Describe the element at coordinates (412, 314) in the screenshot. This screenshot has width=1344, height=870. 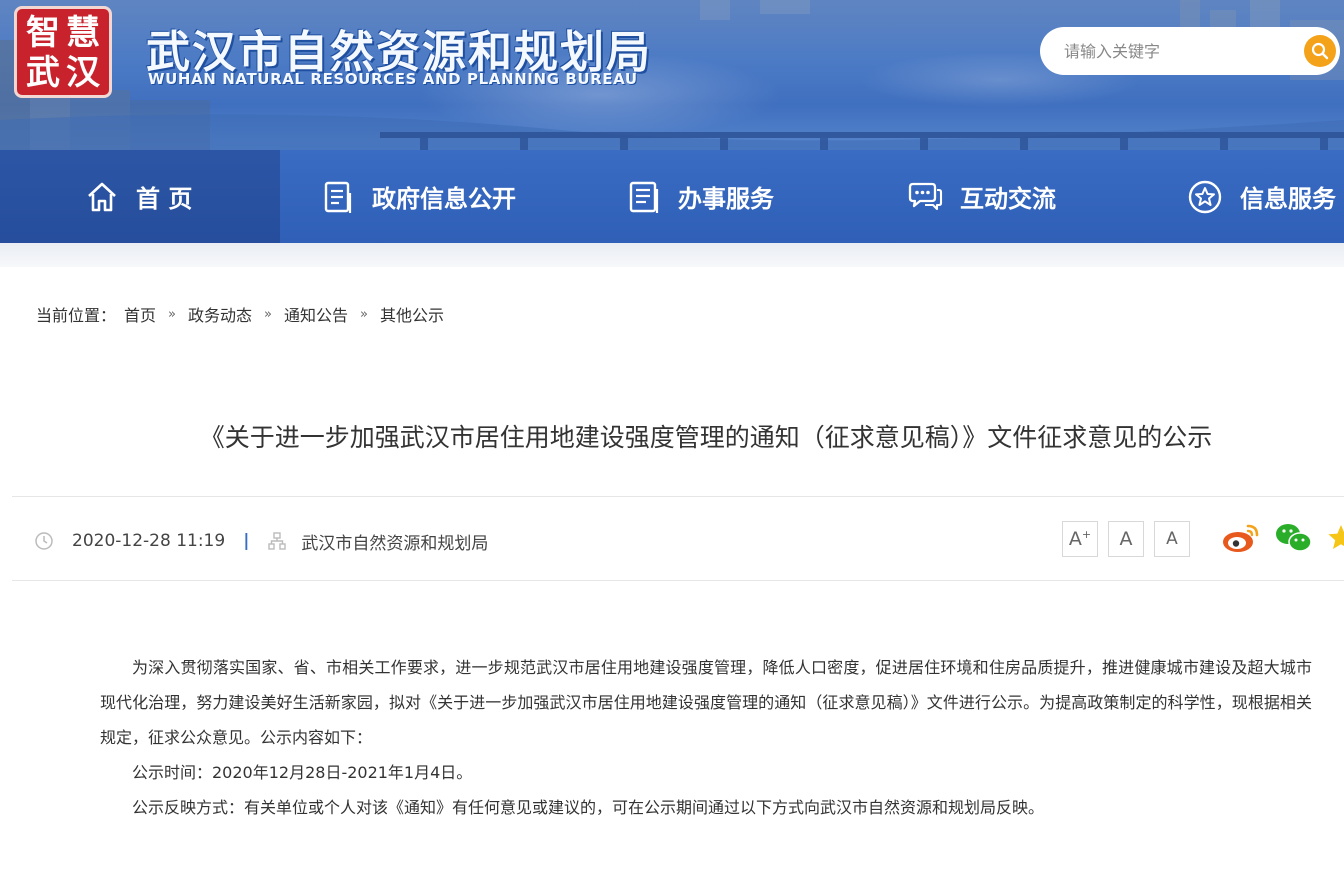
I see `breadcrumb-link-other: 其他公示` at that location.